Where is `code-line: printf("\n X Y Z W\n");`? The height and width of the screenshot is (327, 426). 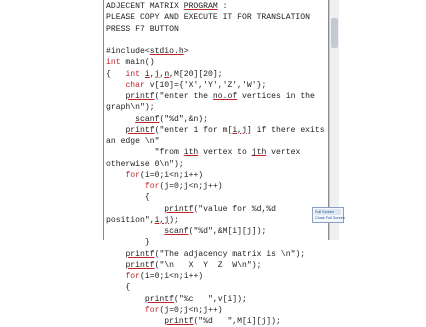 code-line: printf("\n X Y Z W\n"); is located at coordinates (216, 265).